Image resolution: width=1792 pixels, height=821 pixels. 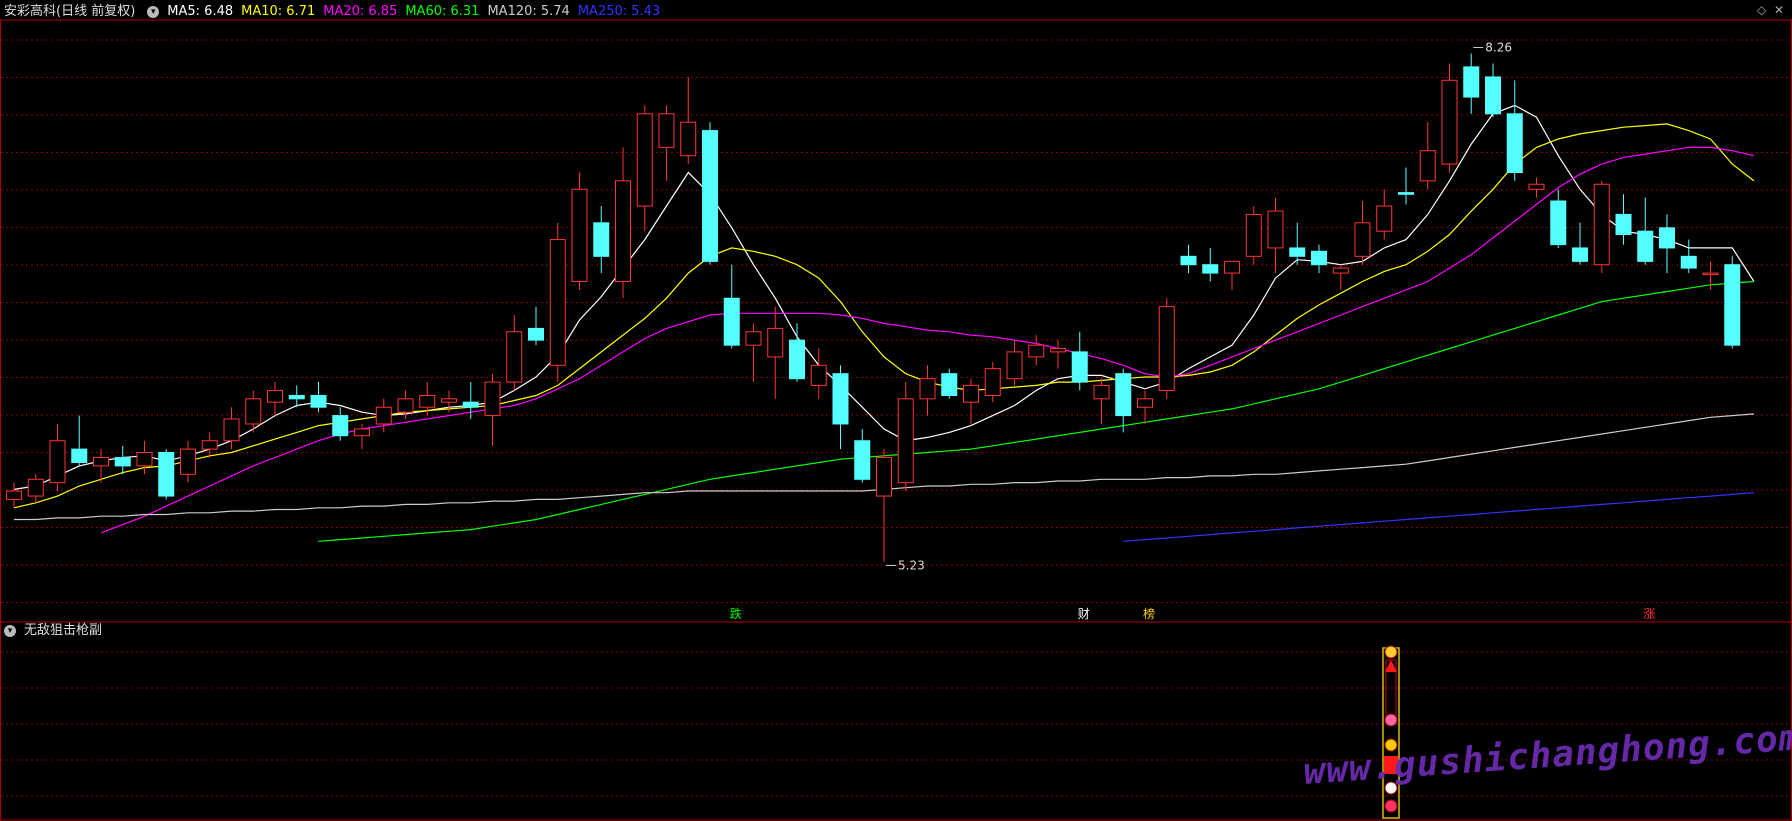 I want to click on signal-marker: 涨, so click(x=1649, y=613).